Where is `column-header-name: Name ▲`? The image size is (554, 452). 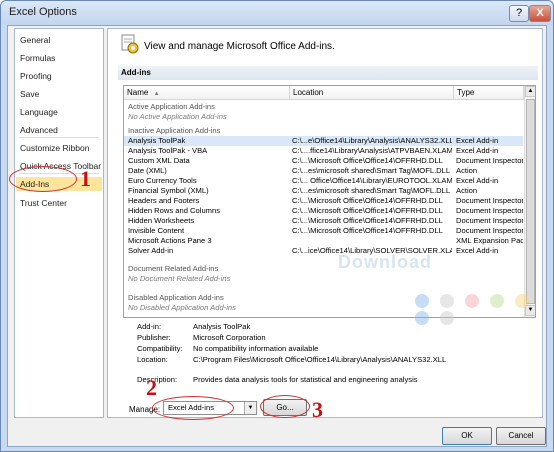 column-header-name: Name ▲ is located at coordinates (207, 93).